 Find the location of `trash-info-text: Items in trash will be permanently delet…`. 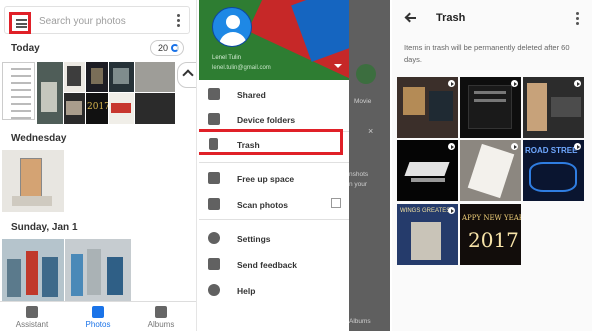

trash-info-text: Items in trash will be permanently delet… is located at coordinates (487, 53).